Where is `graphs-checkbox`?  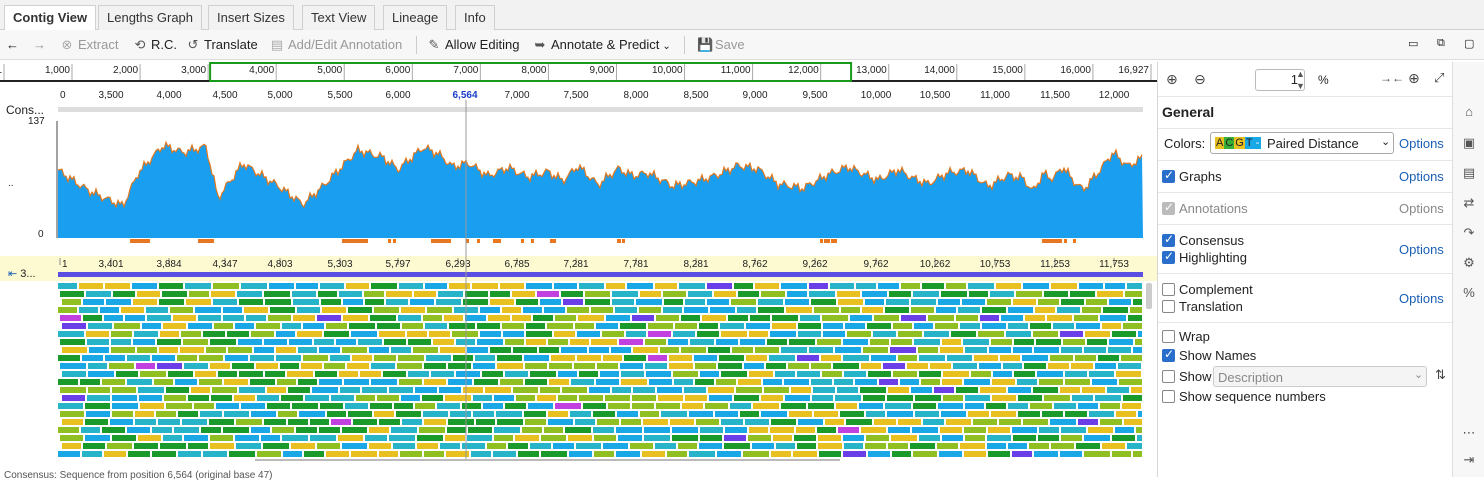
graphs-checkbox is located at coordinates (1168, 175).